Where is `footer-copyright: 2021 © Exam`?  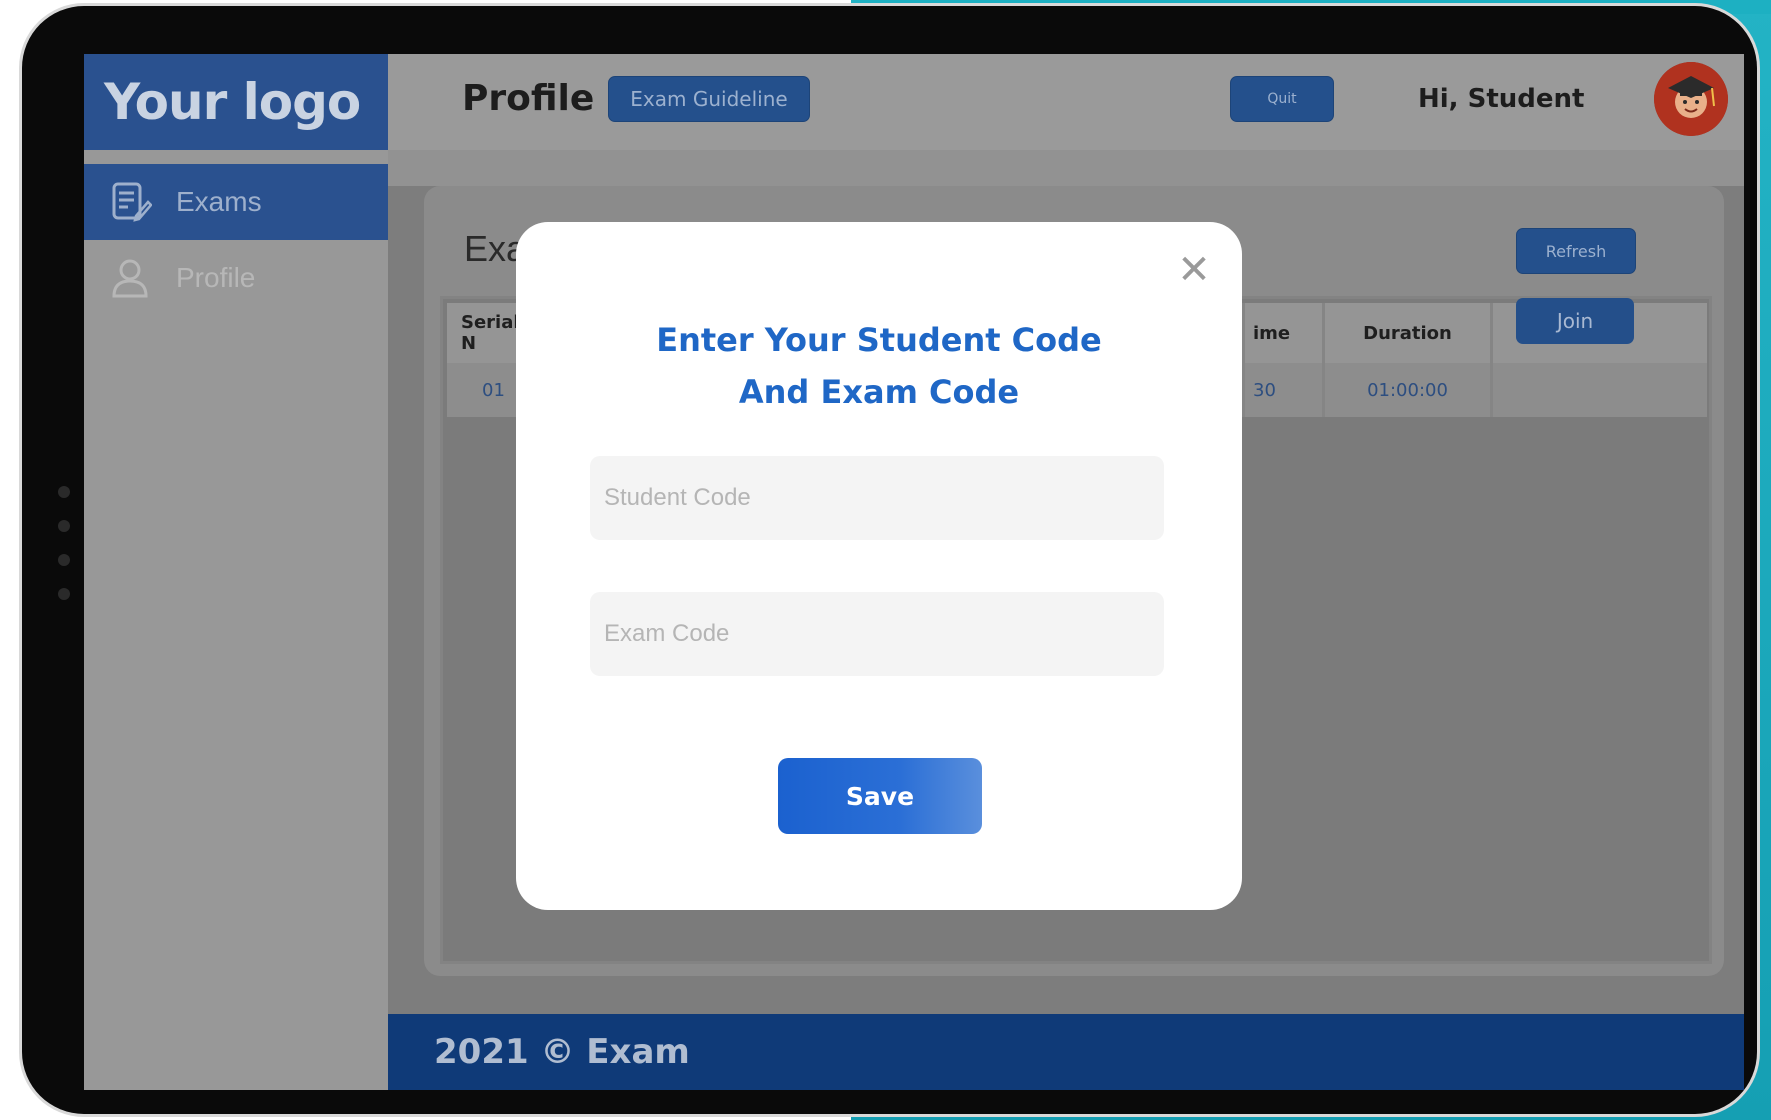 footer-copyright: 2021 © Exam is located at coordinates (562, 1052).